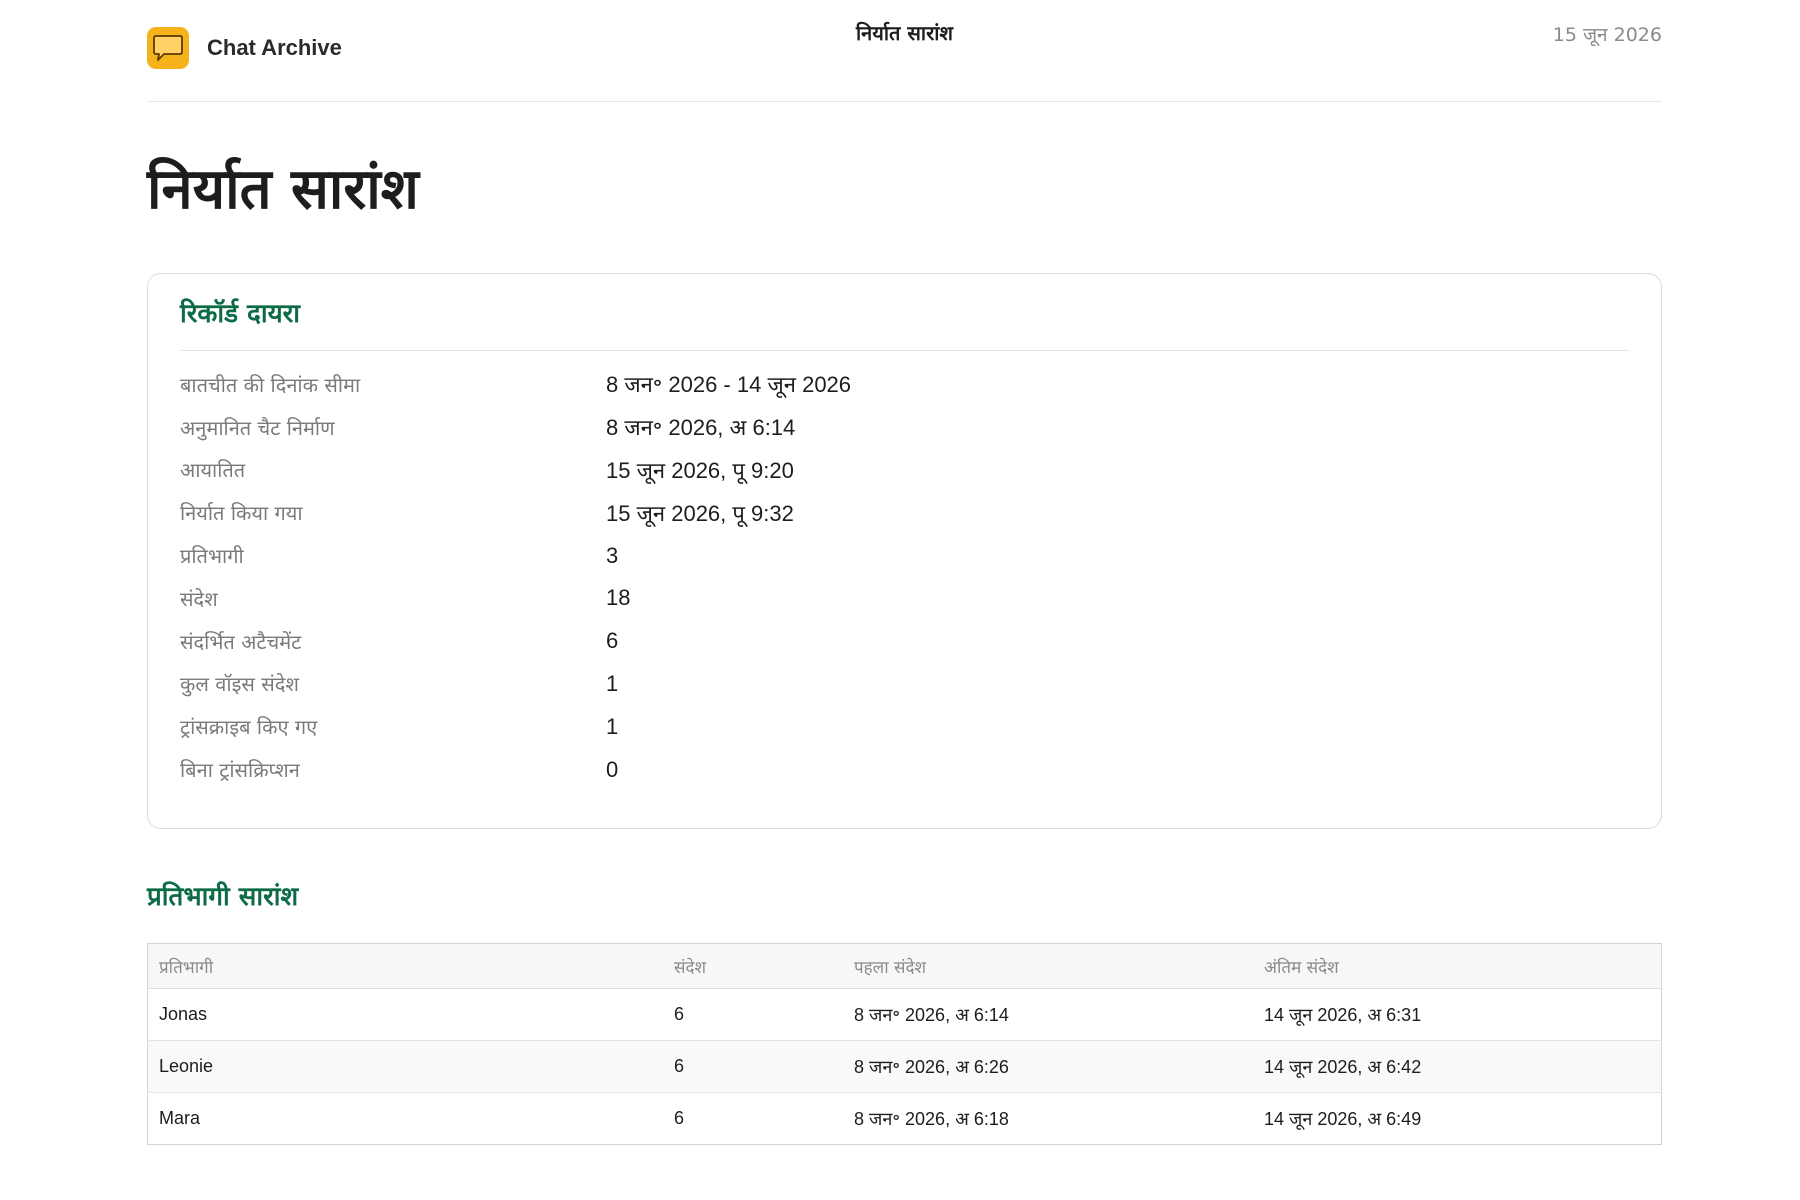 This screenshot has height=1200, width=1800. I want to click on participant-name: Jonas, so click(405, 1014).